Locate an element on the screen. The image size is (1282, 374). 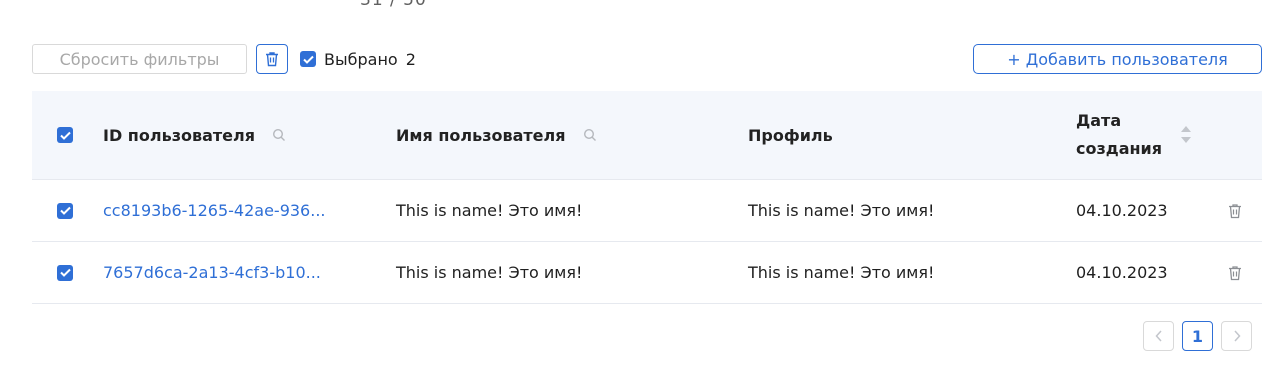
prev-page-button is located at coordinates (1158, 336).